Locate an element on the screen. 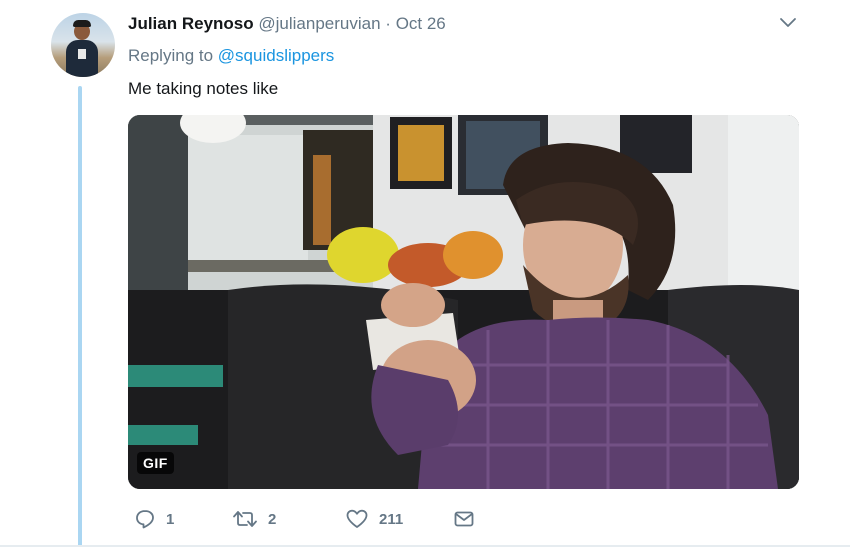  heart-icon is located at coordinates (357, 518).